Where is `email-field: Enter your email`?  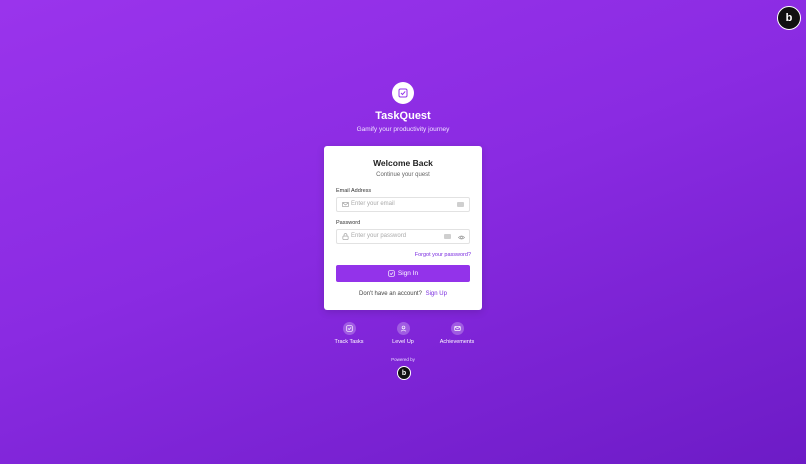
email-field: Enter your email is located at coordinates (403, 204).